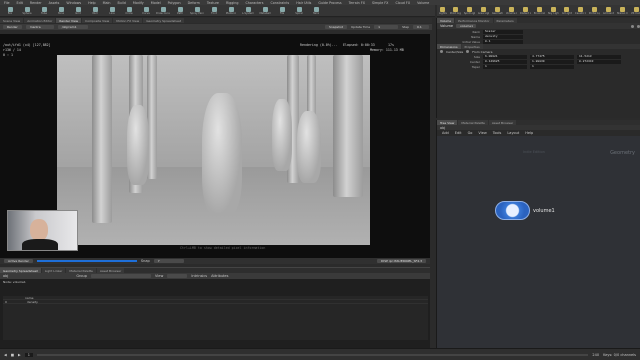 The image size is (640, 360). I want to click on light-tool-button: GI Light, so click(567, 10).